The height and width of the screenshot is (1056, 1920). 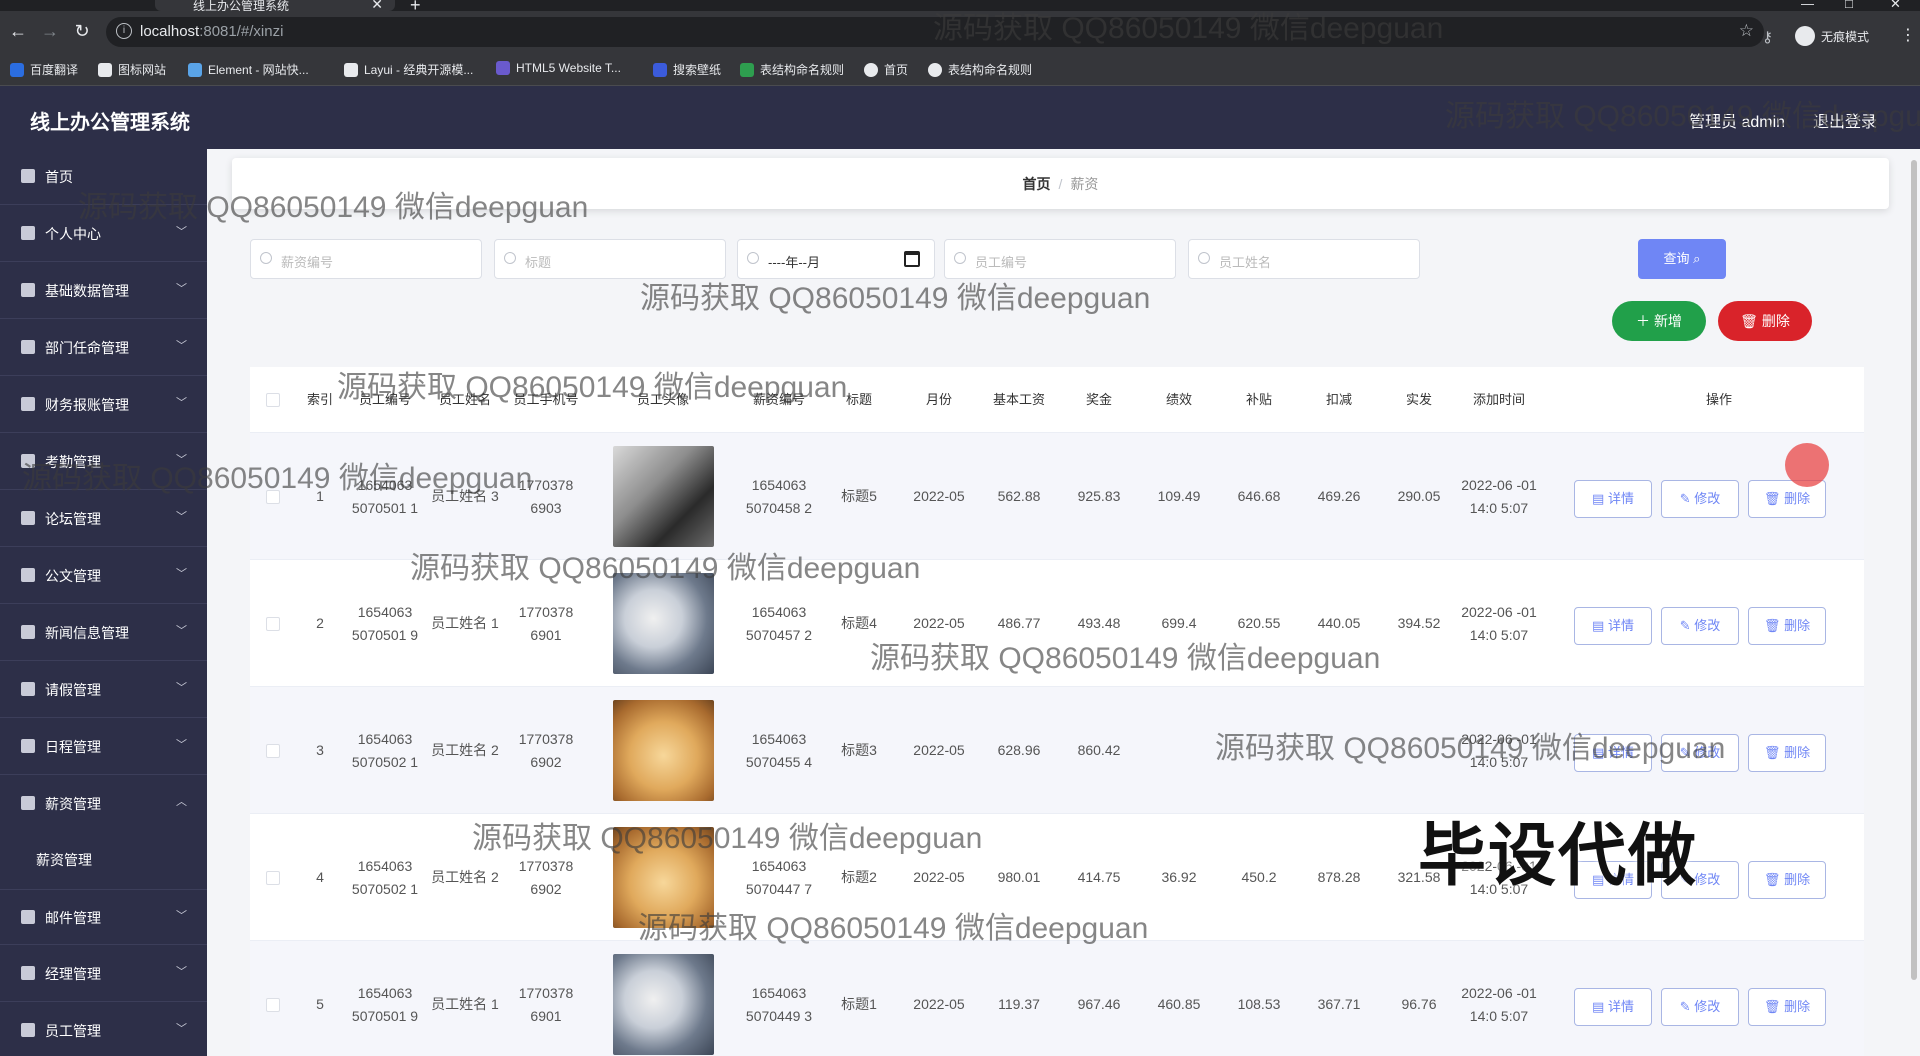 What do you see at coordinates (132, 69) in the screenshot?
I see `bookmark-item: 图标网站` at bounding box center [132, 69].